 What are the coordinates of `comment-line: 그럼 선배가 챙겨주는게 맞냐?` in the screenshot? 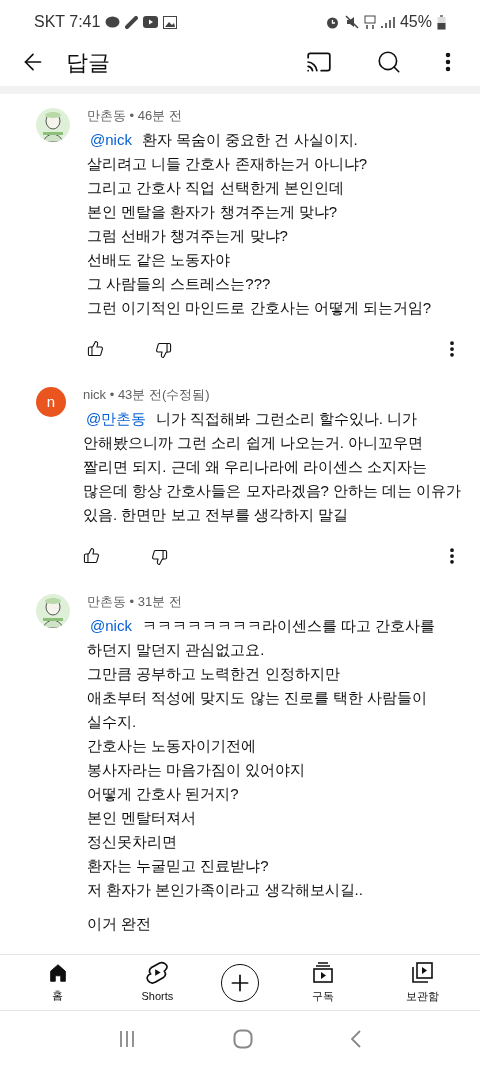 It's located at (188, 236).